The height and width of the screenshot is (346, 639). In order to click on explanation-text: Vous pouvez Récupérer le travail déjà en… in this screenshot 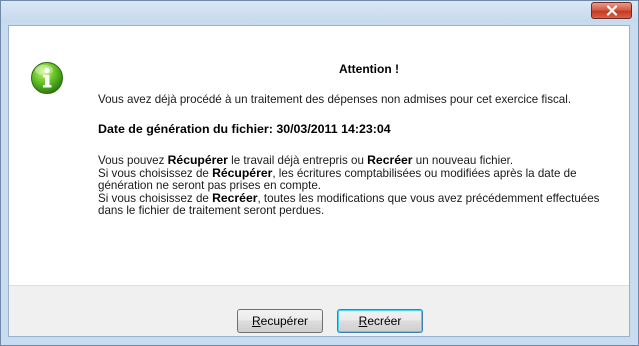, I will do `click(349, 185)`.